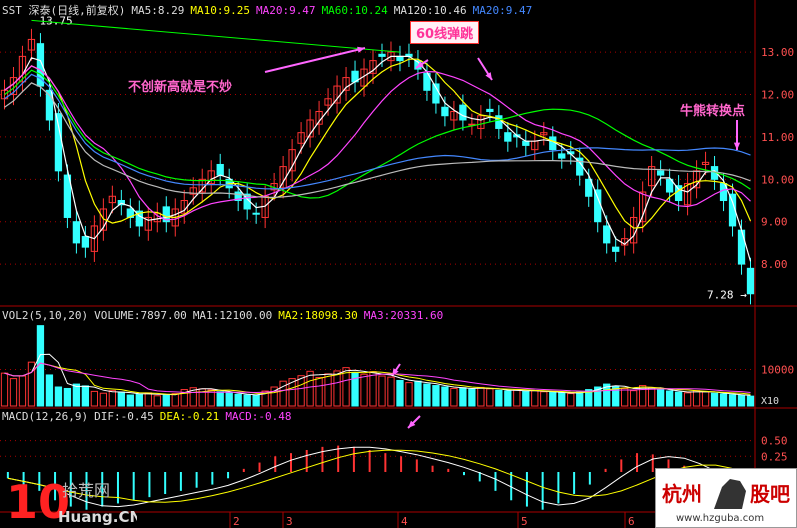 The height and width of the screenshot is (528, 797). Describe the element at coordinates (289, 521) in the screenshot. I see `x-tick-label: 3` at that location.